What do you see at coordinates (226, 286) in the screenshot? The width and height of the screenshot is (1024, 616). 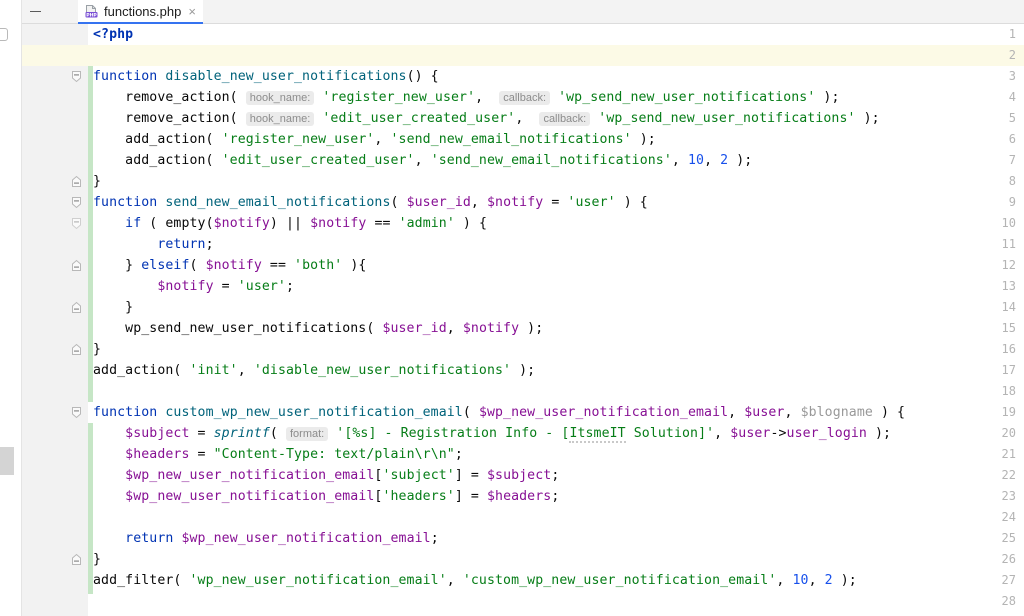 I see `code-line-13: $notify = 'user';` at bounding box center [226, 286].